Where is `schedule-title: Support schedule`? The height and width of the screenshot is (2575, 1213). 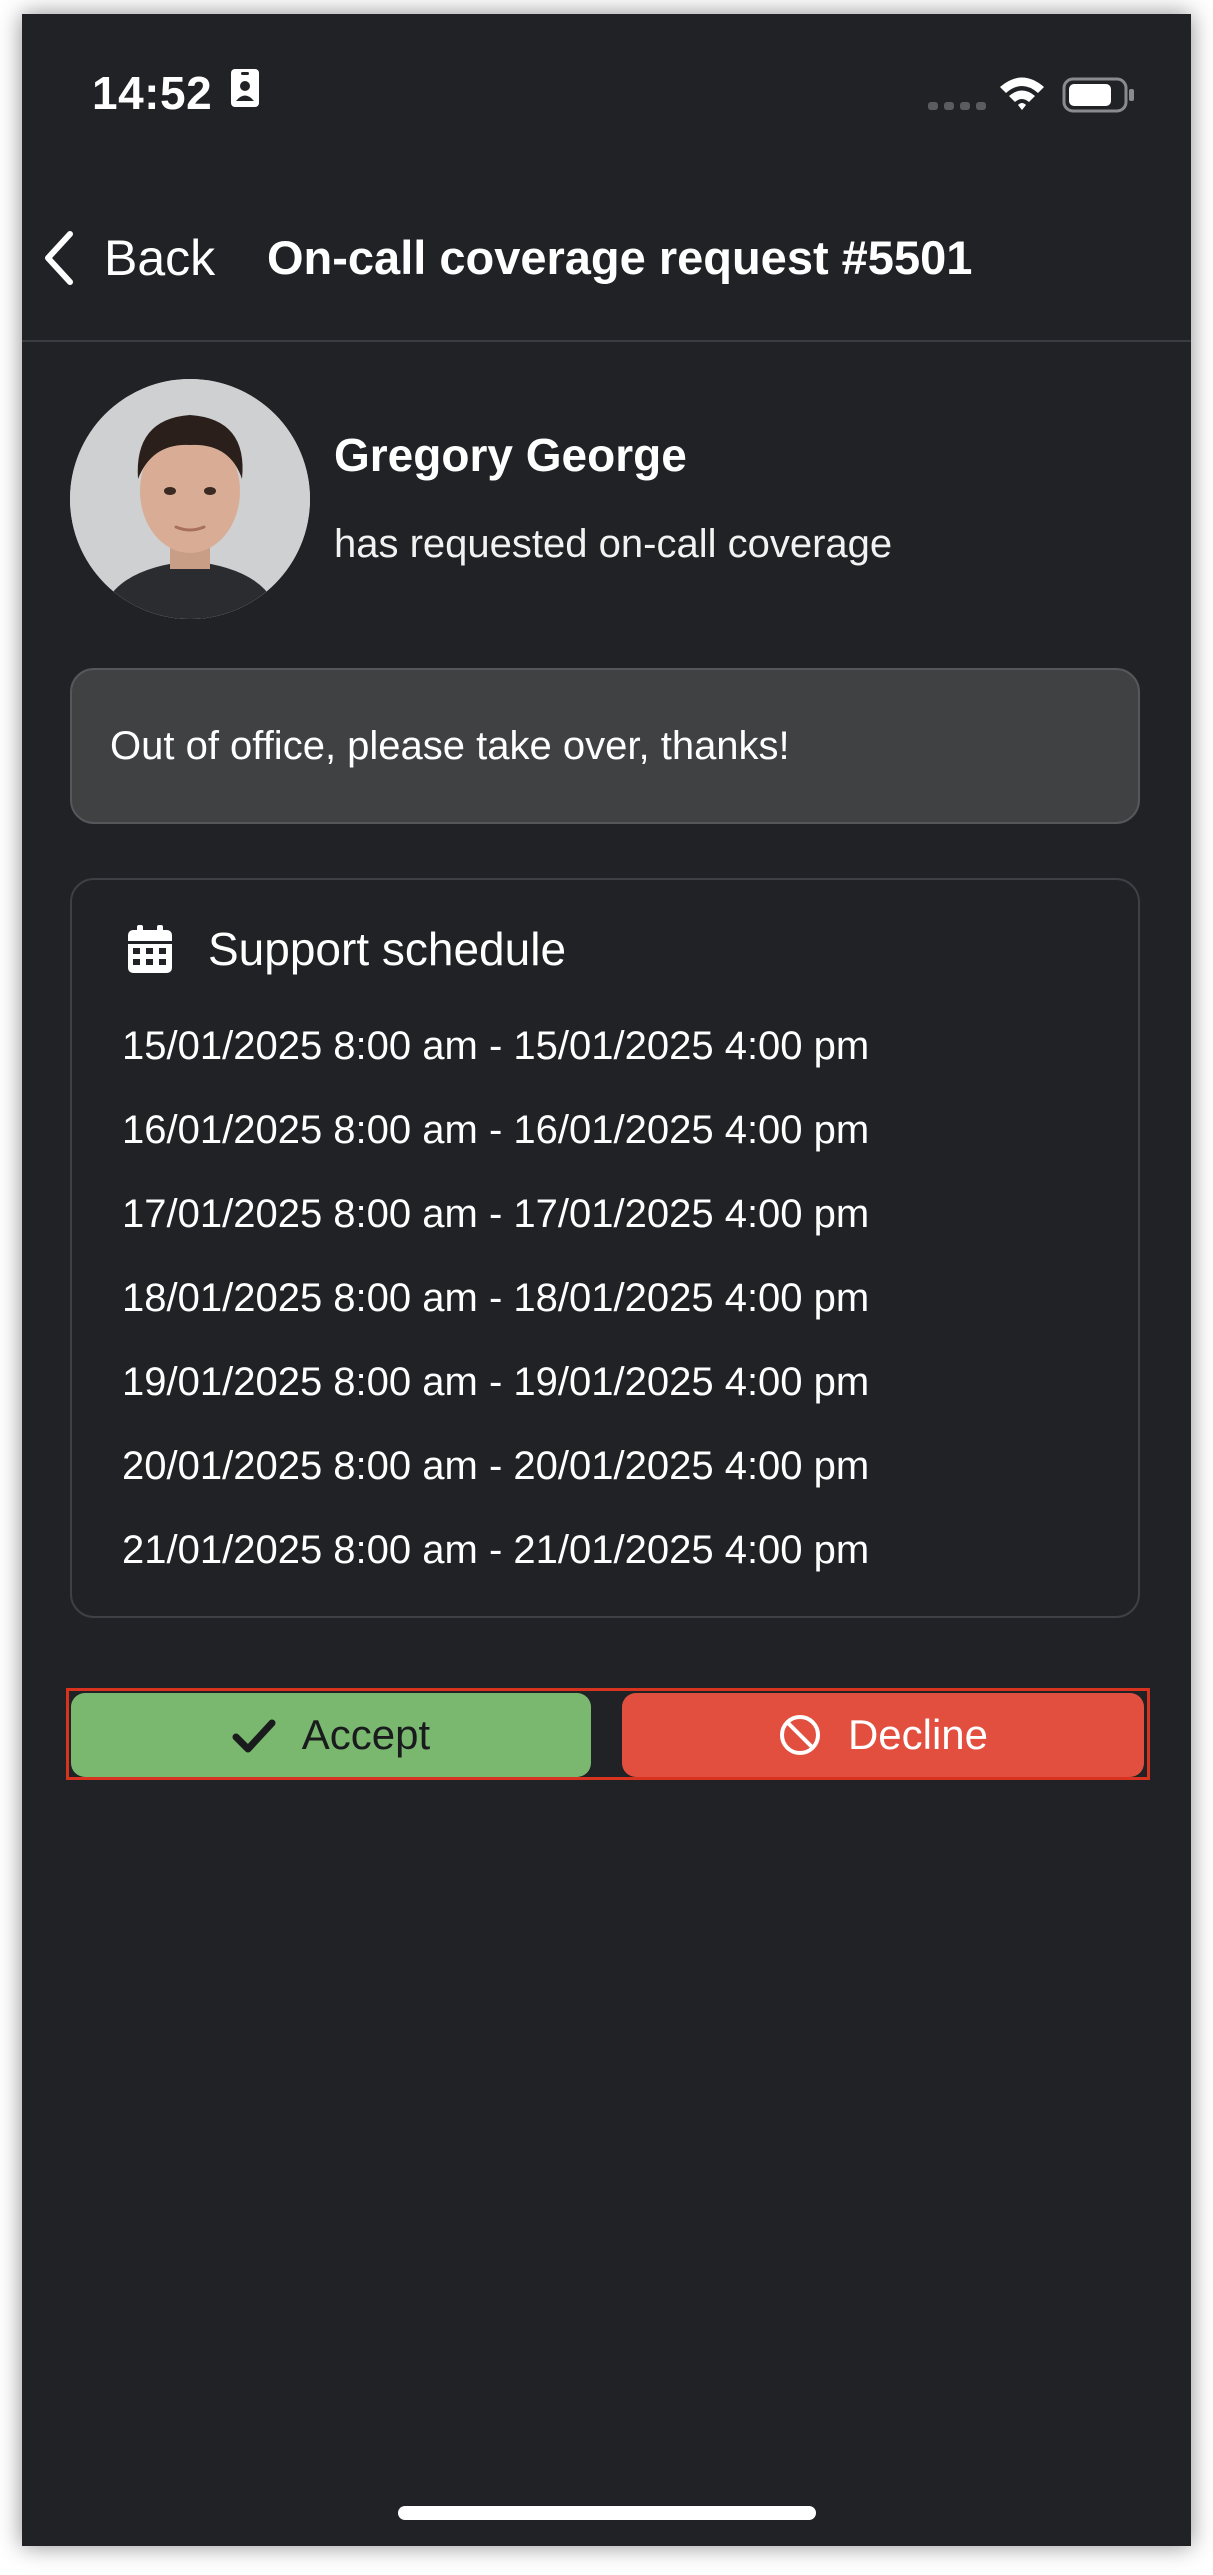 schedule-title: Support schedule is located at coordinates (387, 949).